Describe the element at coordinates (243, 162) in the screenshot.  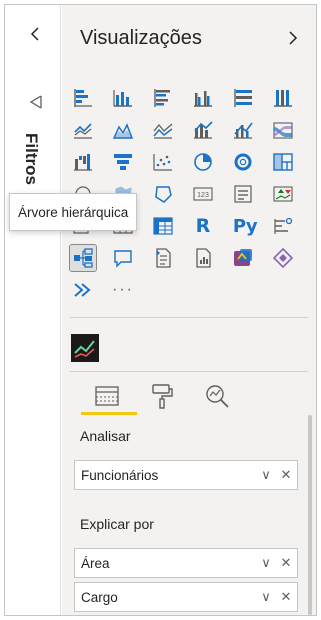
I see `donut-chart-icon` at that location.